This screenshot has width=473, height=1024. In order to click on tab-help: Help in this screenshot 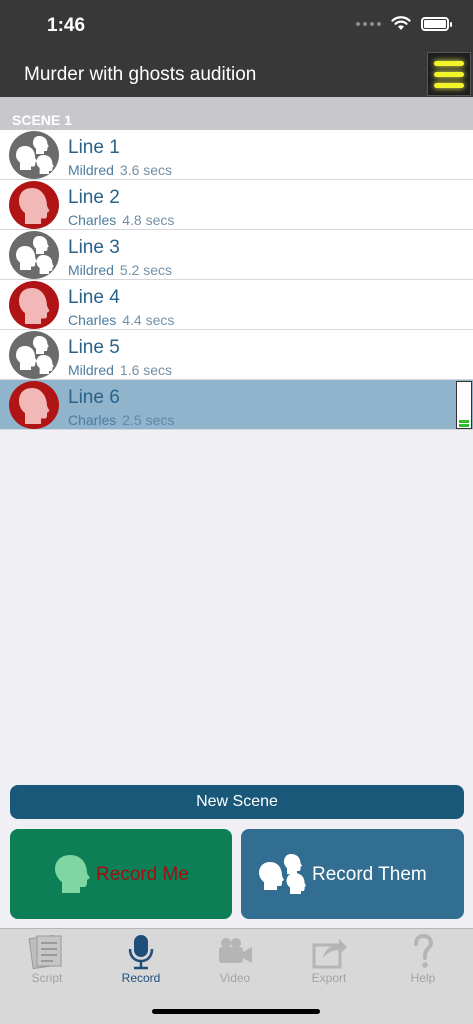, I will do `click(423, 959)`.